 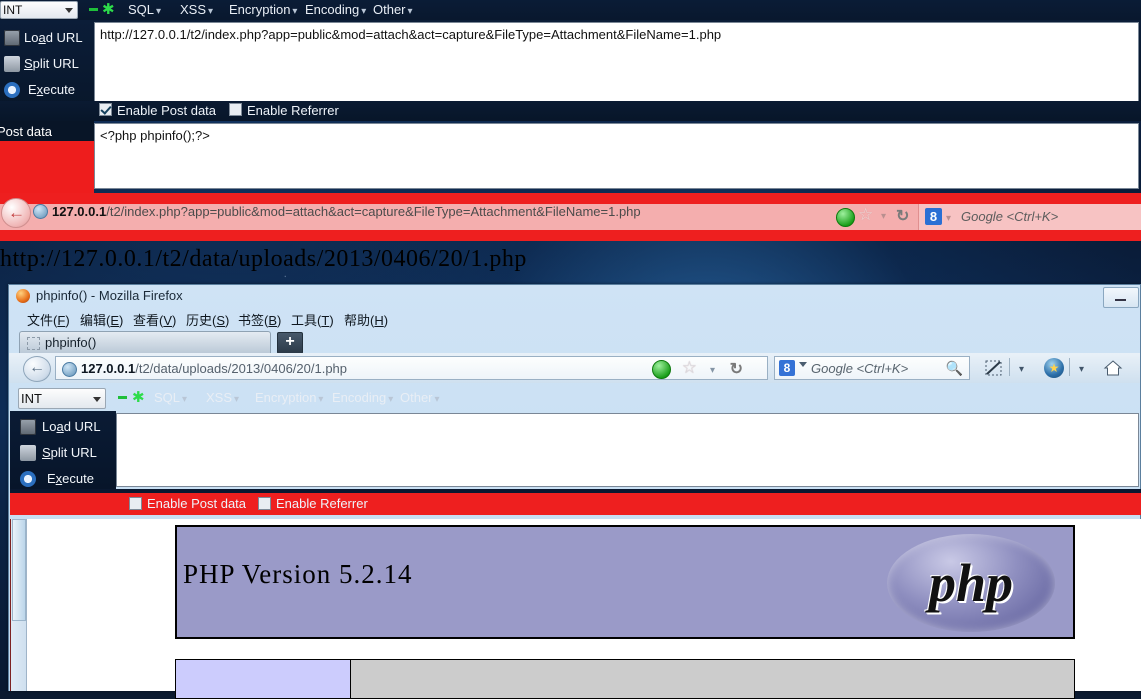 I want to click on addon-star-glyph: ★, so click(x=1054, y=368).